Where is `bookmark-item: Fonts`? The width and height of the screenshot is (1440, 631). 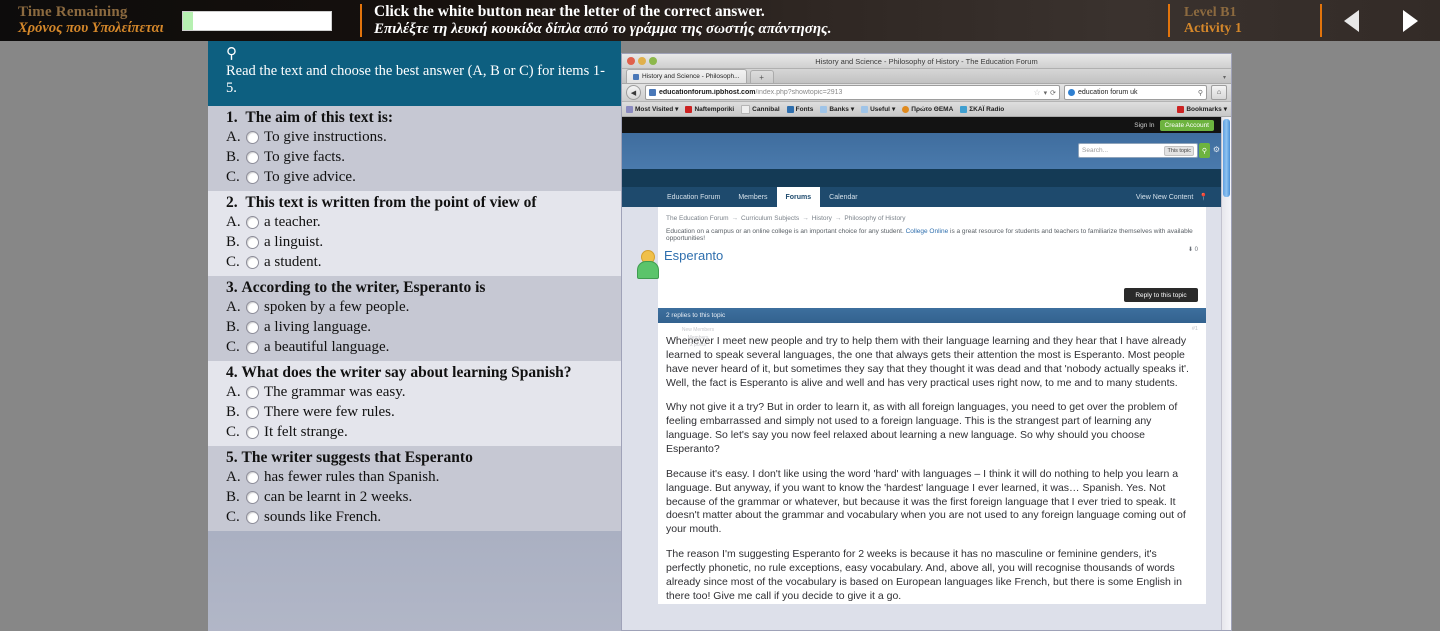 bookmark-item: Fonts is located at coordinates (799, 109).